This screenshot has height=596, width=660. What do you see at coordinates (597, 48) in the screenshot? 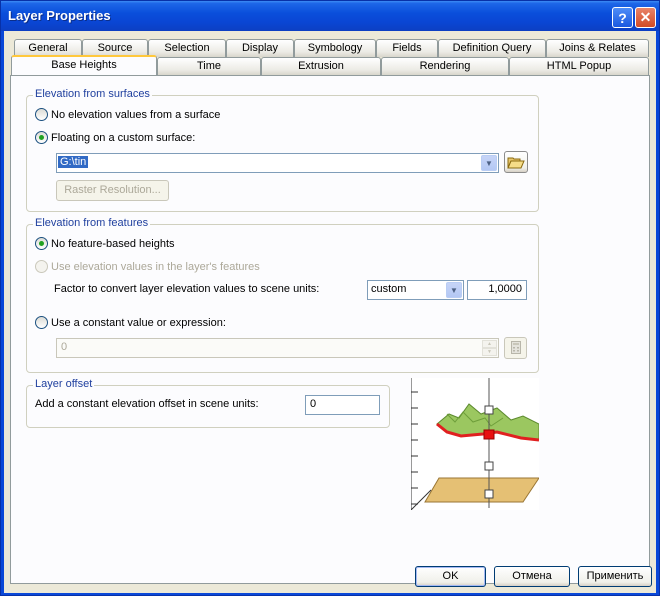
I see `tab-joins-relates: Joins & Relates` at bounding box center [597, 48].